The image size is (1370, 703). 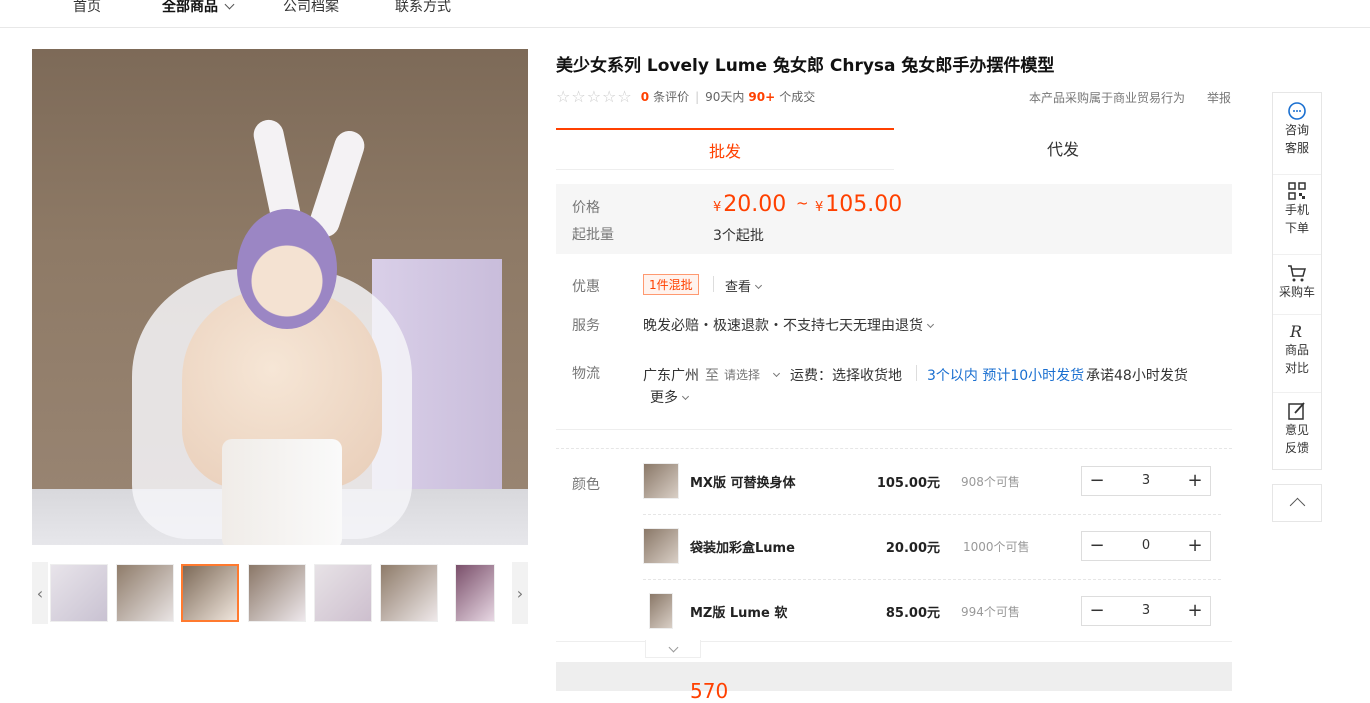 What do you see at coordinates (990, 482) in the screenshot?
I see `sku-stock: 908个可售` at bounding box center [990, 482].